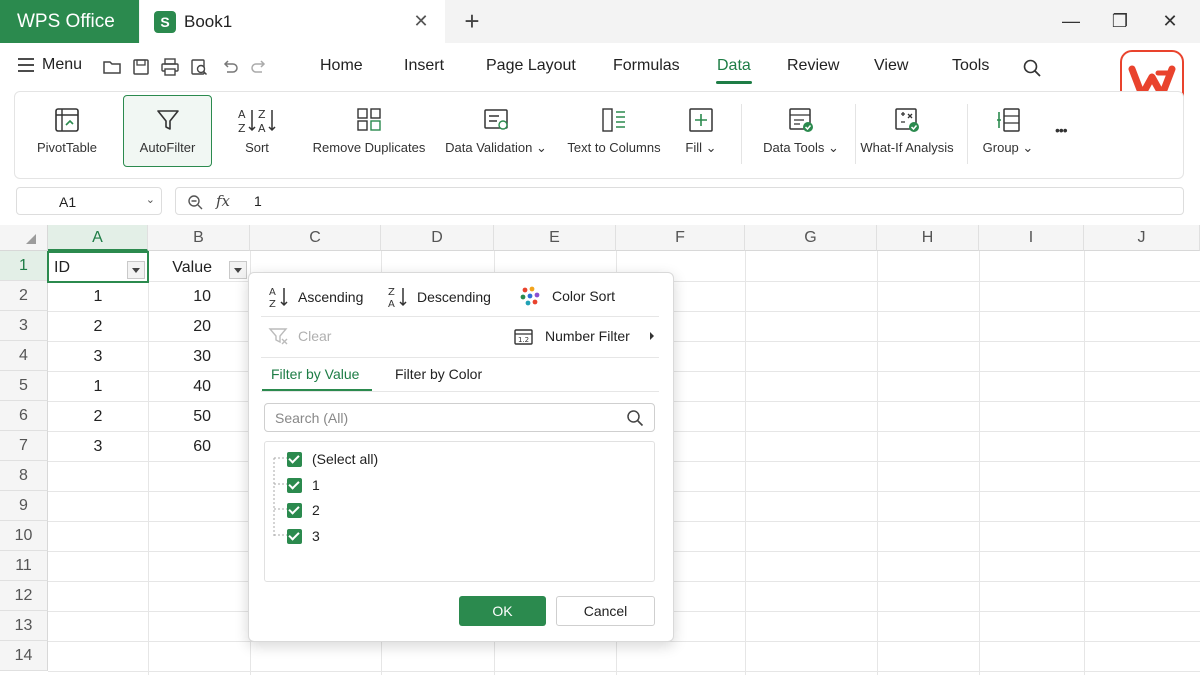 This screenshot has width=1200, height=675. I want to click on pivottable-button: PivotTable, so click(67, 135).